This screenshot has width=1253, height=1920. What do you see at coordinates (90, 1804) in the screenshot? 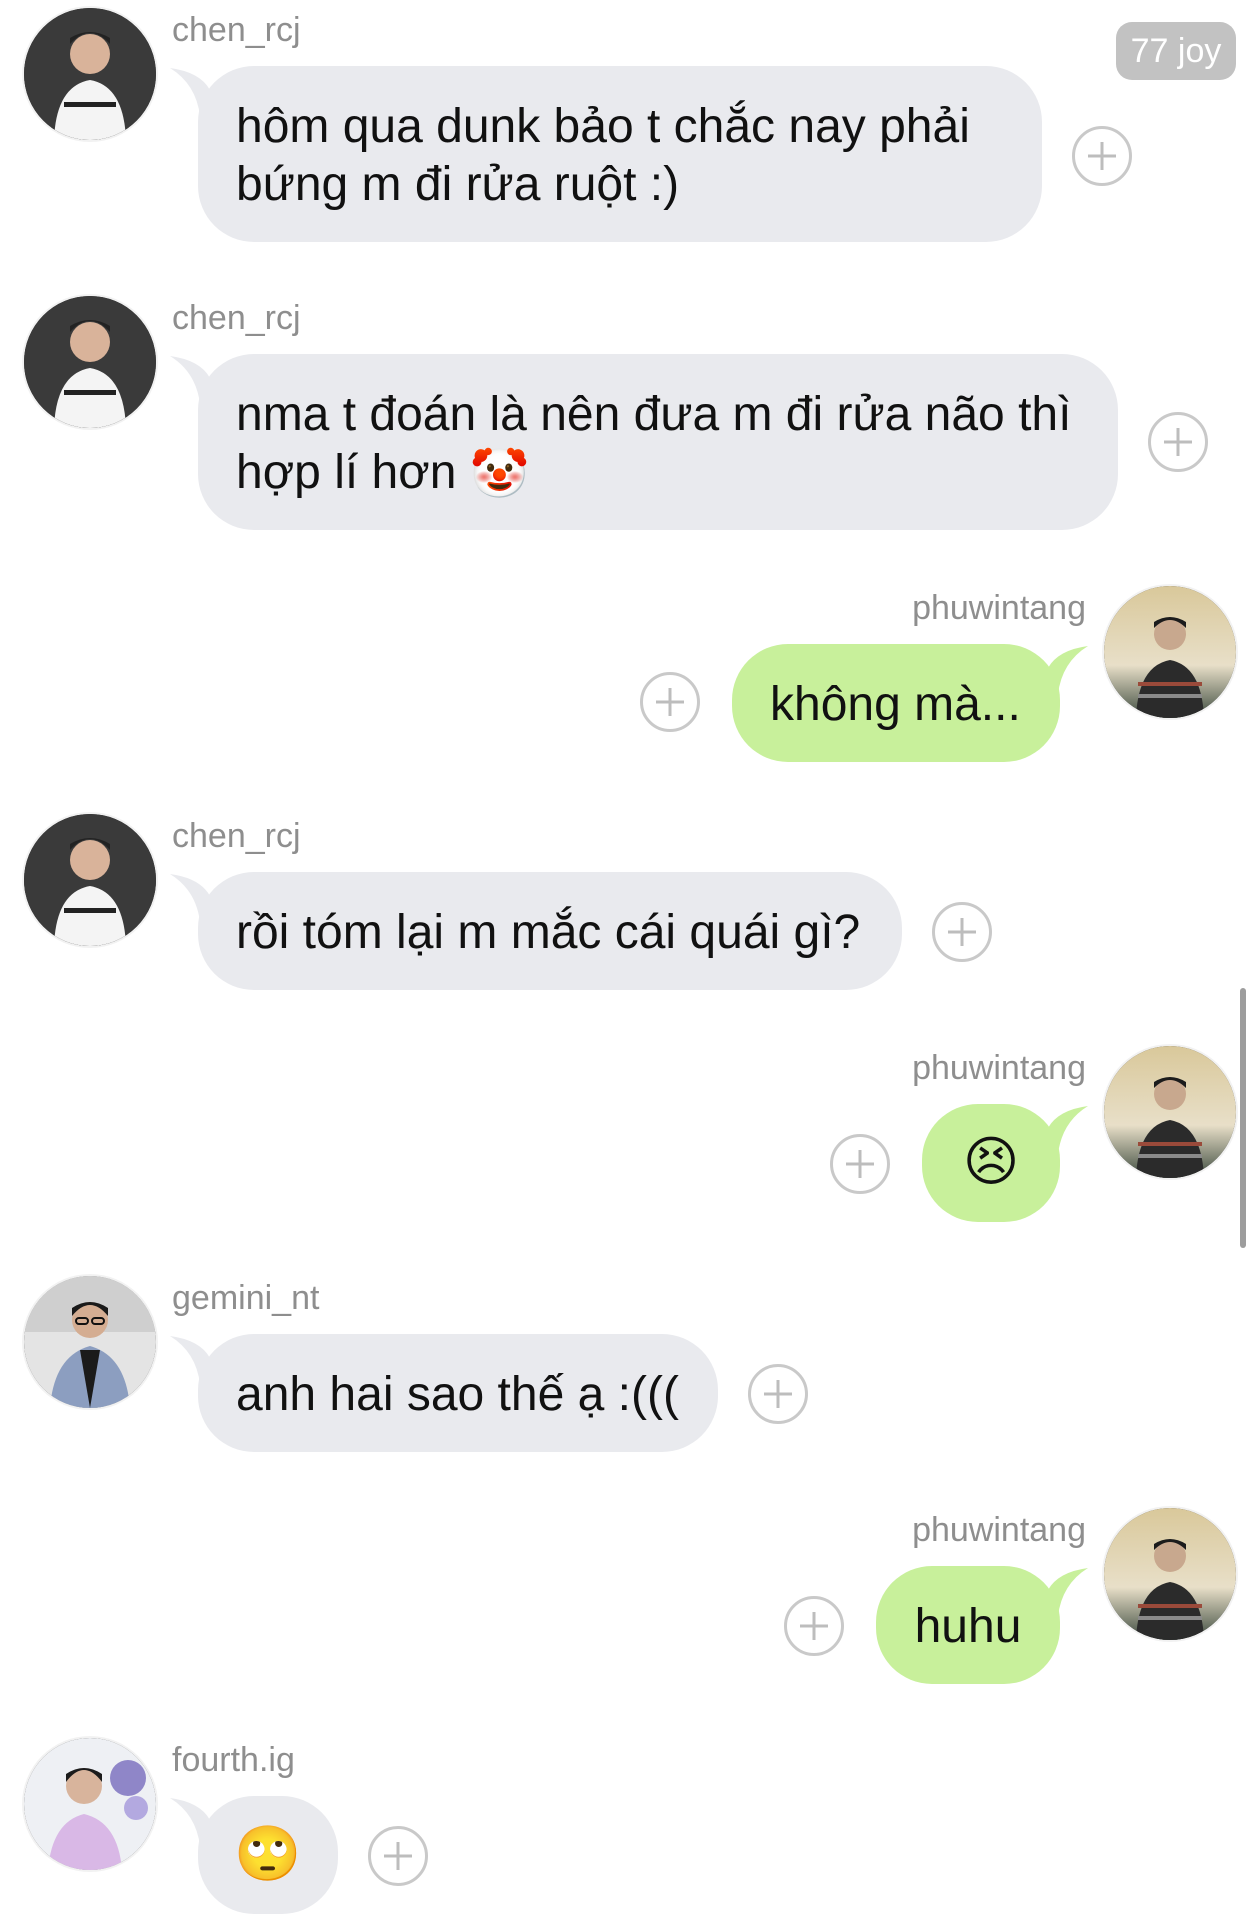
I see `avatar-fourth-ig` at bounding box center [90, 1804].